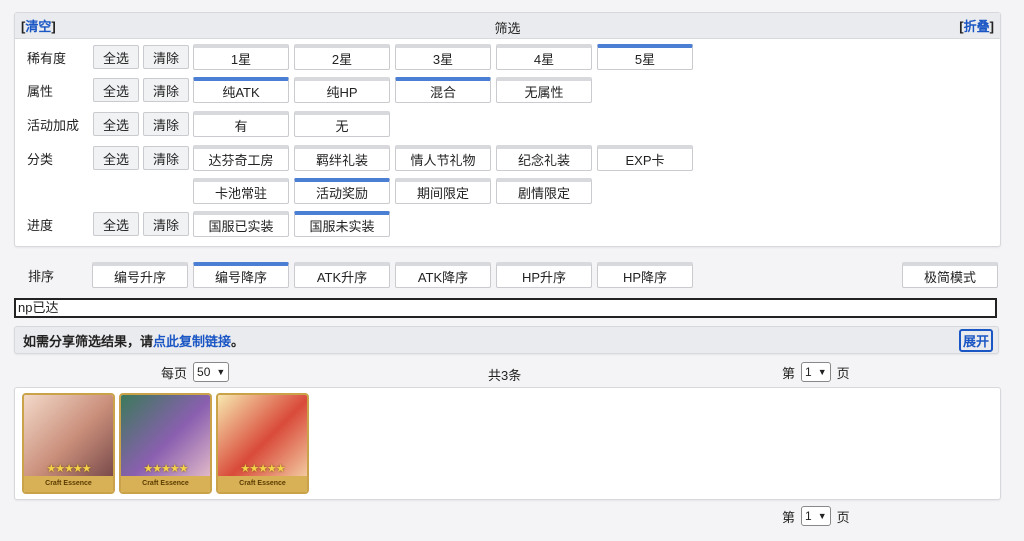 This screenshot has height=541, width=1024. Describe the element at coordinates (174, 373) in the screenshot. I see `per-page-label: 每页` at that location.